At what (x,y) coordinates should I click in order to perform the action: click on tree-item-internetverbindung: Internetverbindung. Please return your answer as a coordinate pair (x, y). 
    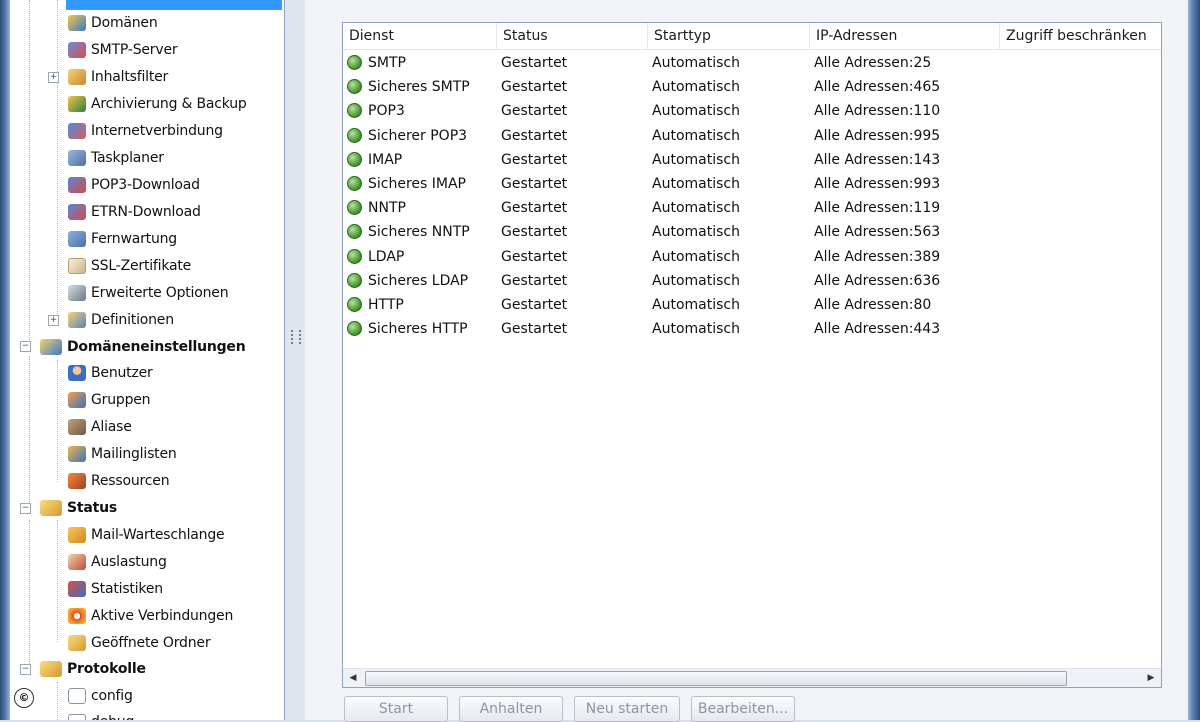
    Looking at the image, I should click on (145, 131).